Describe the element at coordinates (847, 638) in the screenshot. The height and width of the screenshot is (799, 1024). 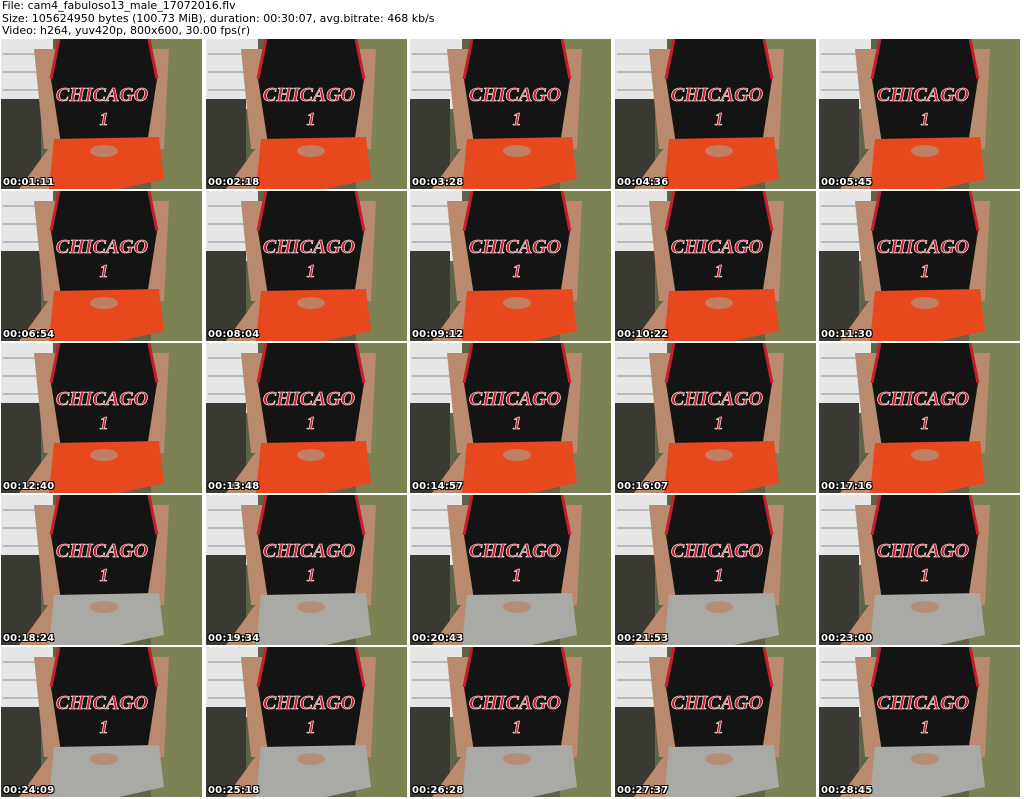
I see `timestamp-label: 00:23:00` at that location.